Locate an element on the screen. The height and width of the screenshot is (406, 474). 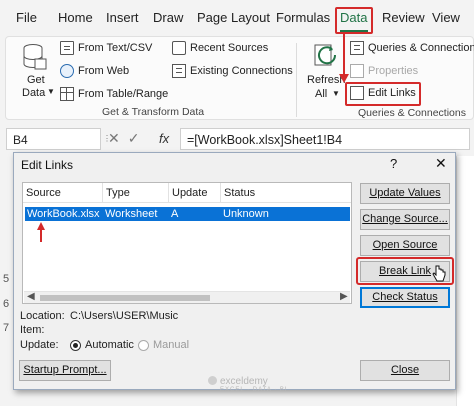
row-number: 6 is located at coordinates (6, 304).